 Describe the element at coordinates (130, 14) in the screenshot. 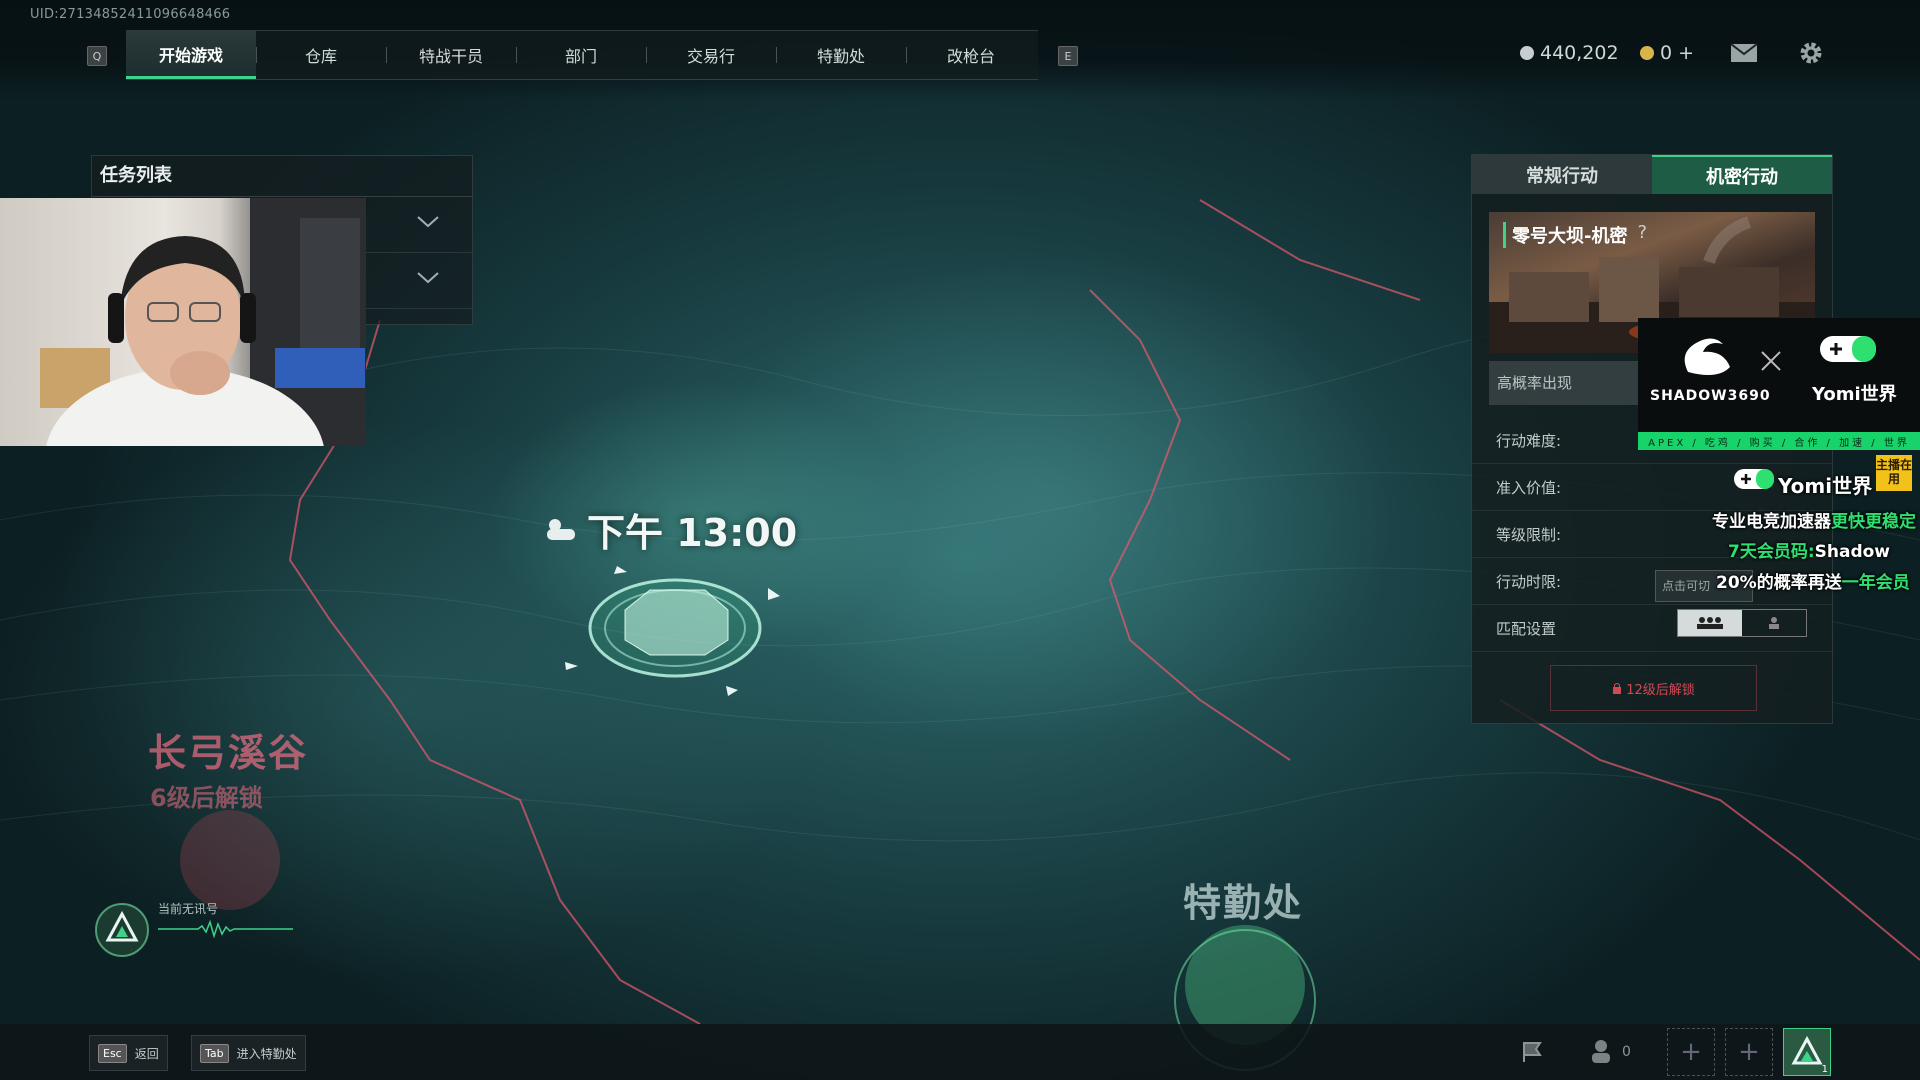

I see `uid-text: UID:271348524110966484​66` at that location.